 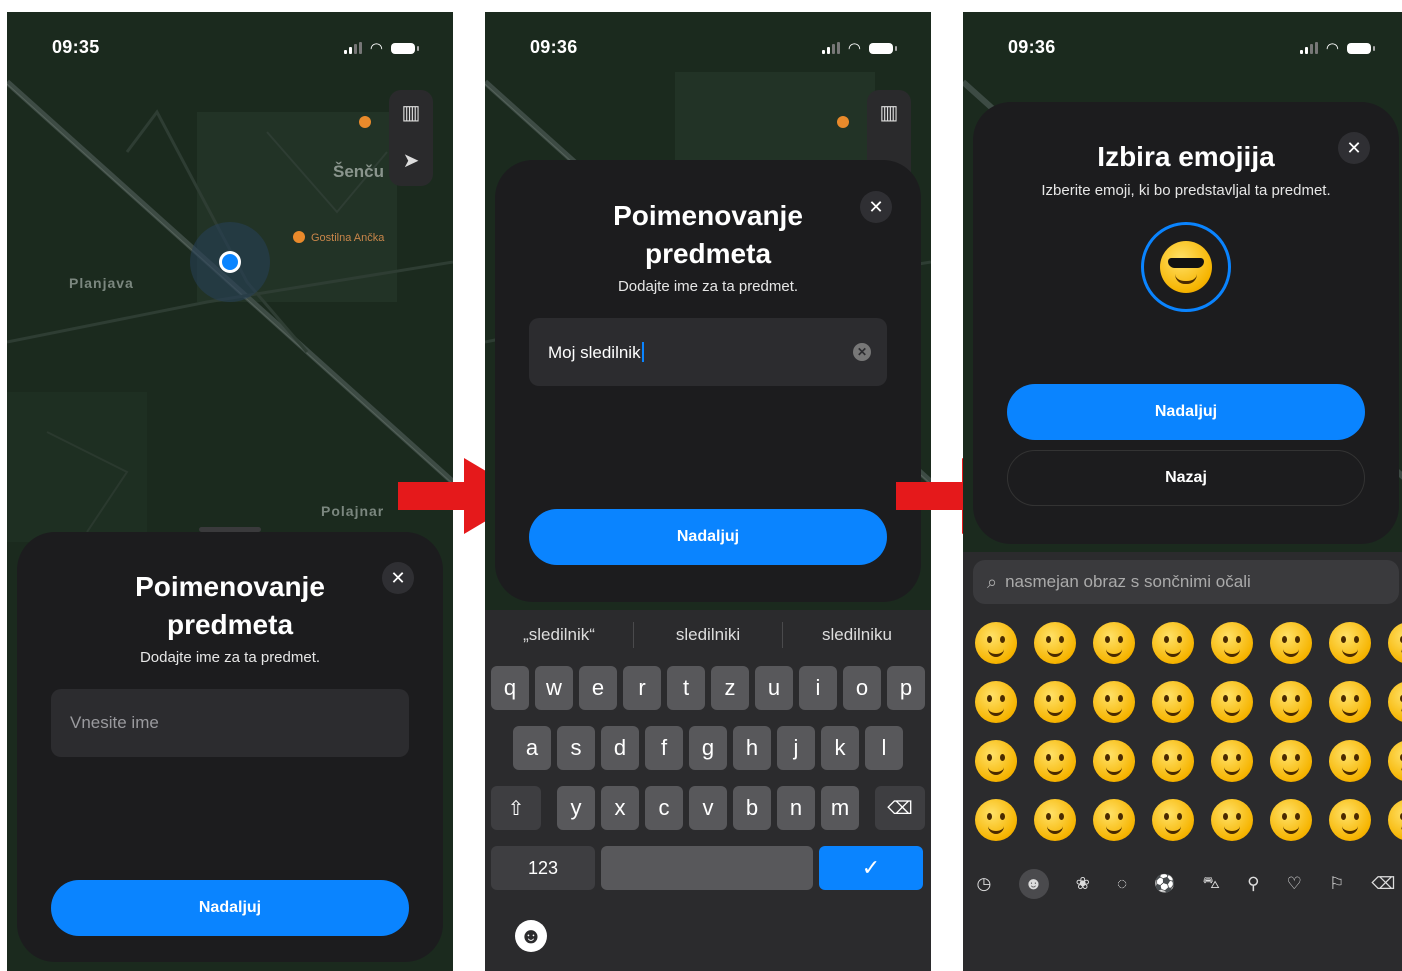 What do you see at coordinates (708, 352) in the screenshot?
I see `name-input: Moj sledilnik ✕` at bounding box center [708, 352].